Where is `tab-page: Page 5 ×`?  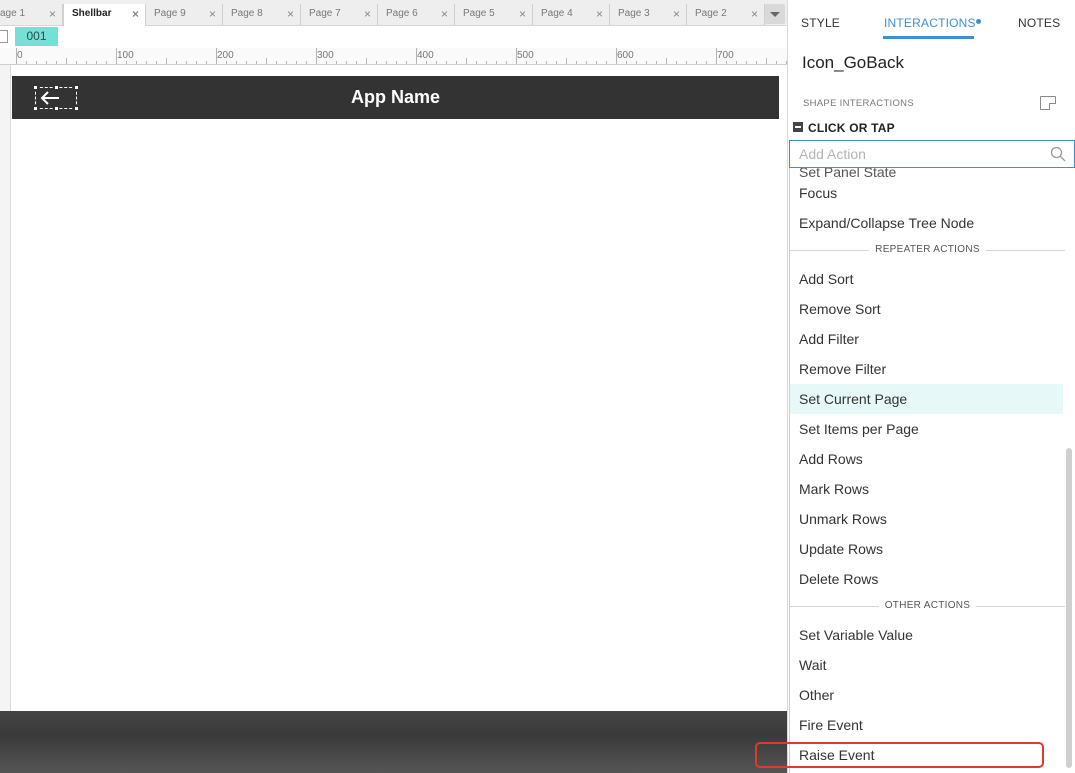 tab-page: Page 5 × is located at coordinates (494, 15).